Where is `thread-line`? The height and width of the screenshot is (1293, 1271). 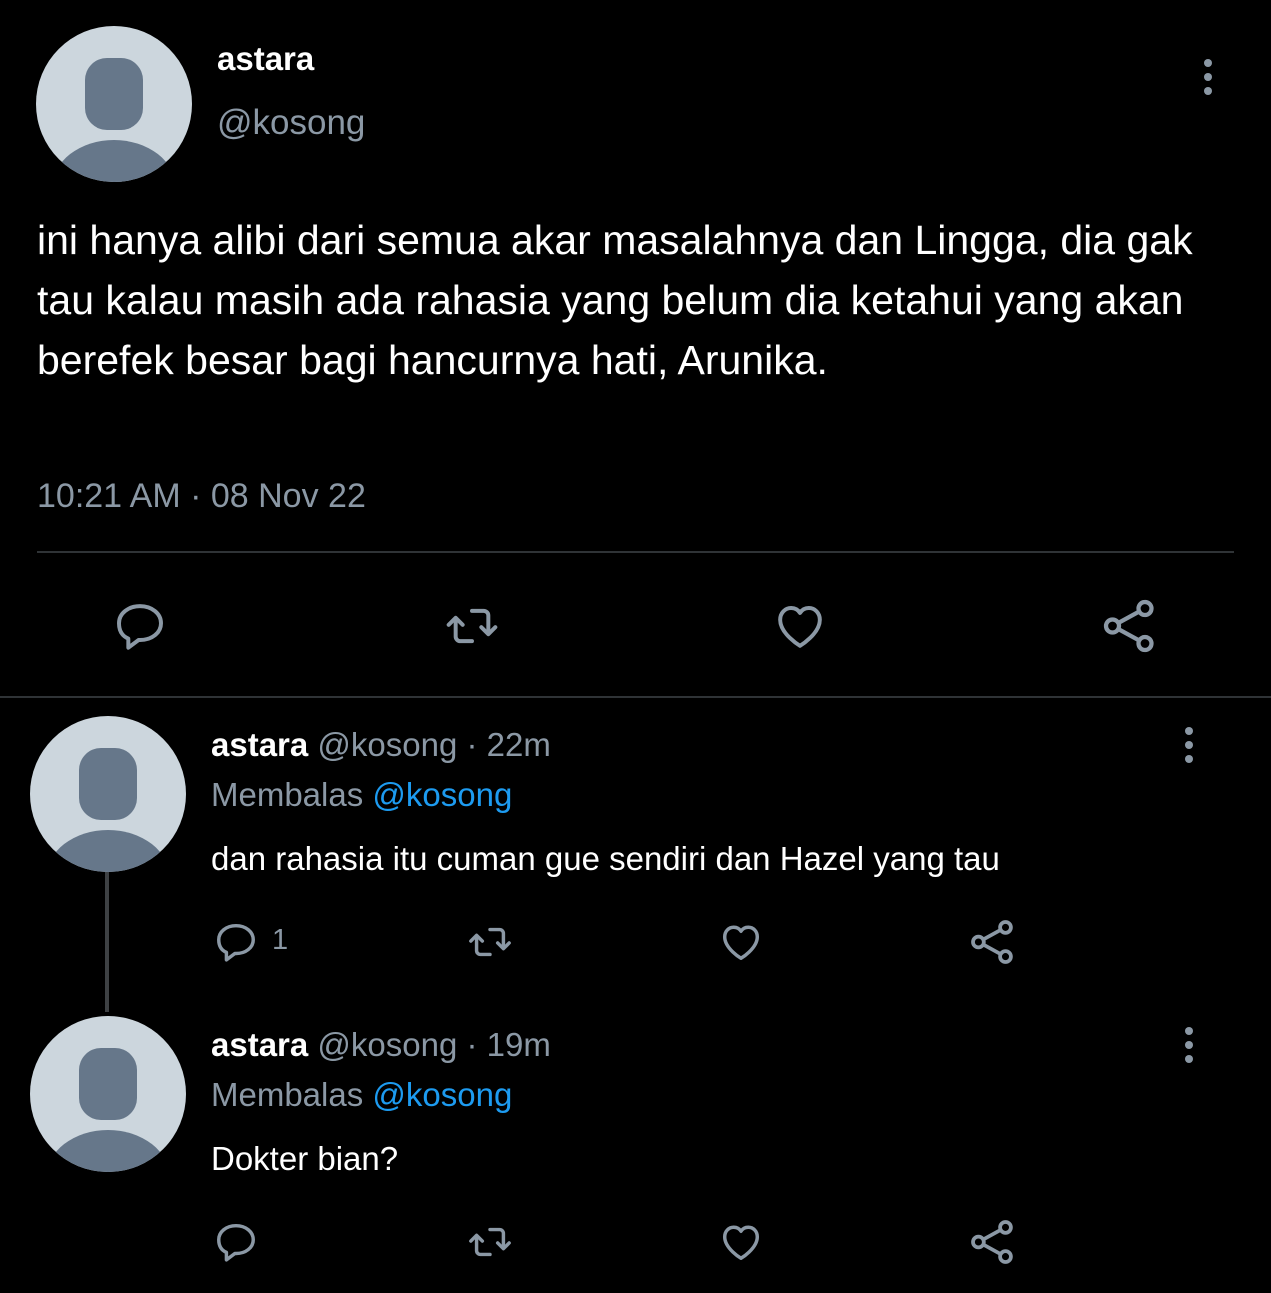
thread-line is located at coordinates (107, 942).